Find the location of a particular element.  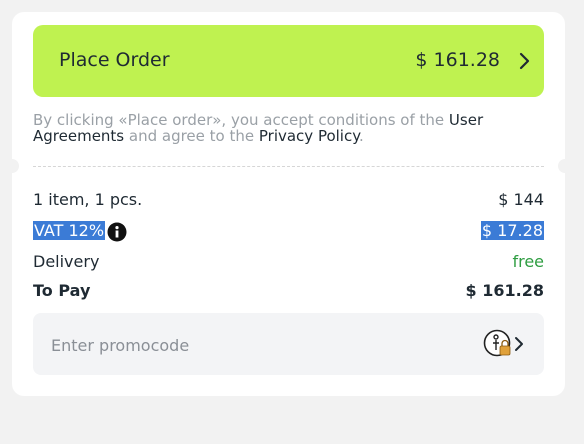

vat-value: $ 17.28 is located at coordinates (512, 230).